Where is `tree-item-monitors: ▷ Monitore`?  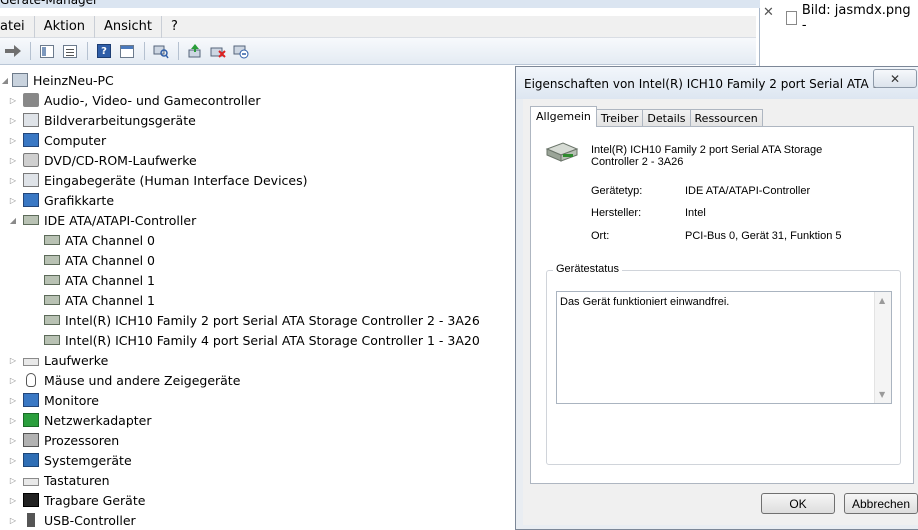
tree-item-monitors: ▷ Monitore is located at coordinates (53, 400).